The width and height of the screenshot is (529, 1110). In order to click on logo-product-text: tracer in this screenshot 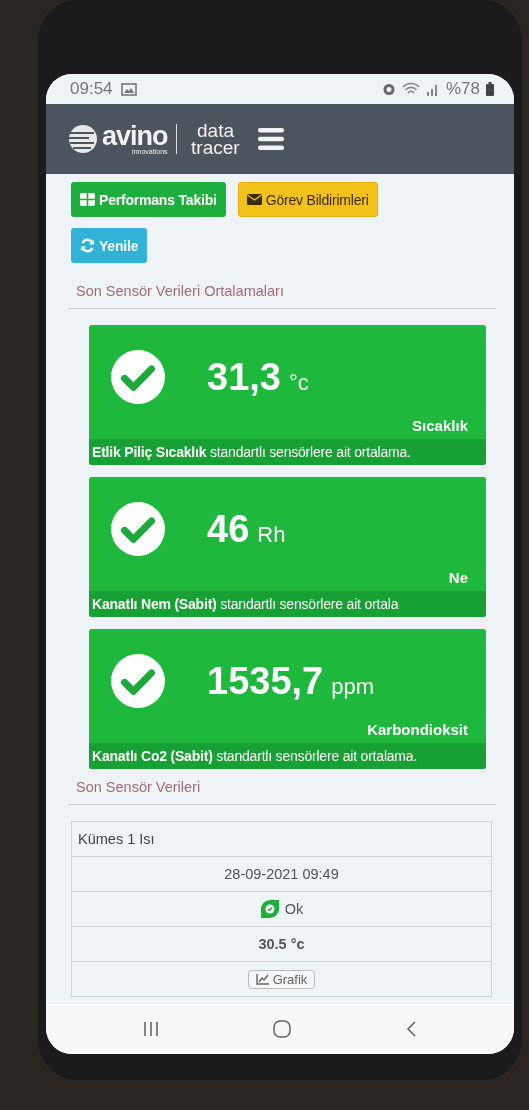, I will do `click(215, 148)`.